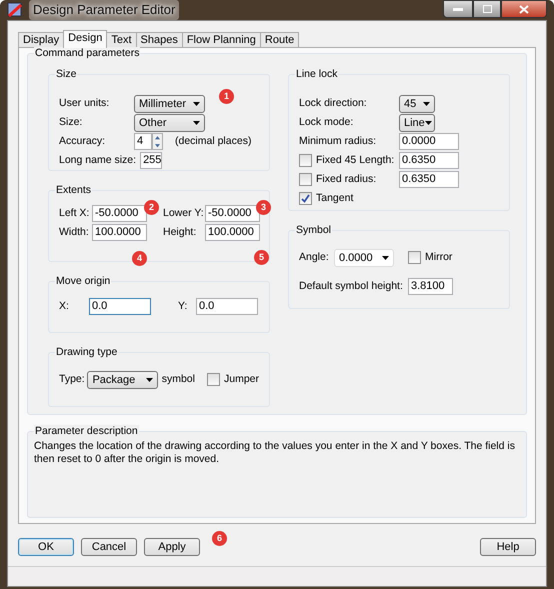 The image size is (554, 589). What do you see at coordinates (82, 141) in the screenshot?
I see `field-label: Accuracy:` at bounding box center [82, 141].